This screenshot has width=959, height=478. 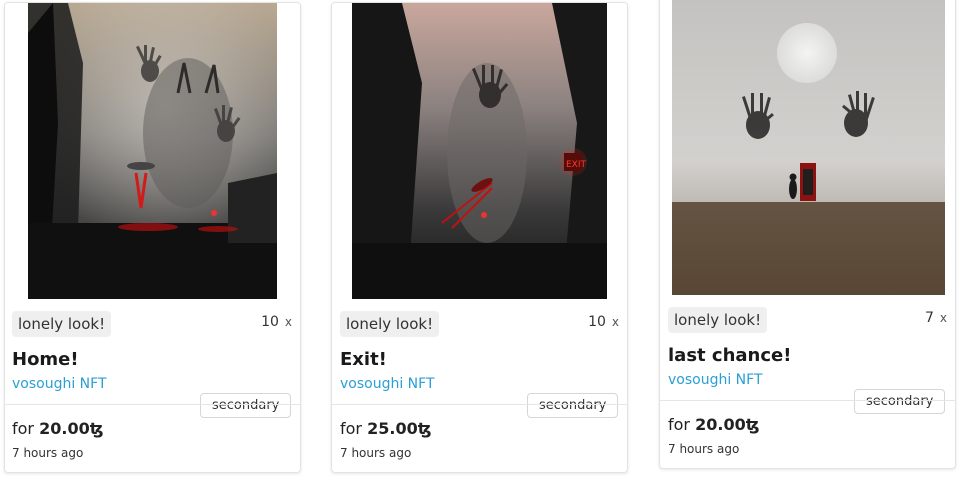 I want to click on nft-title: Home!, so click(x=45, y=359).